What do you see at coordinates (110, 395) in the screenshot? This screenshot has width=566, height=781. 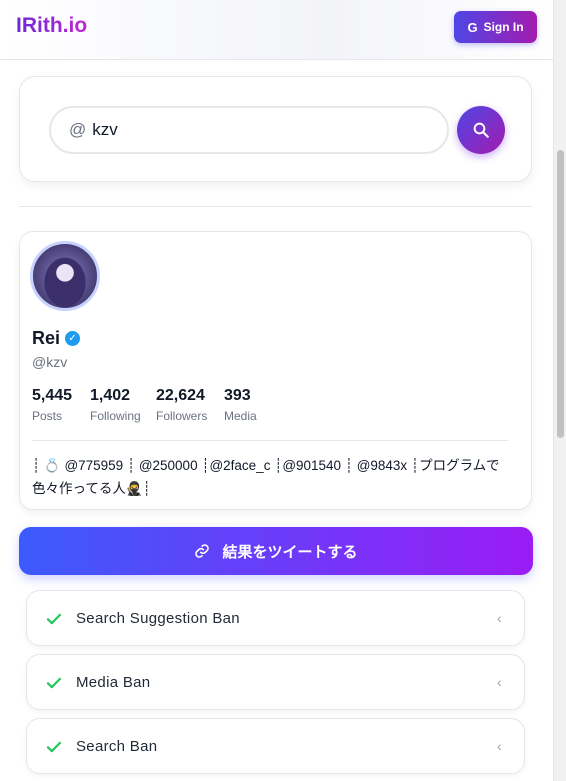 I see `stat-value: 1,402` at bounding box center [110, 395].